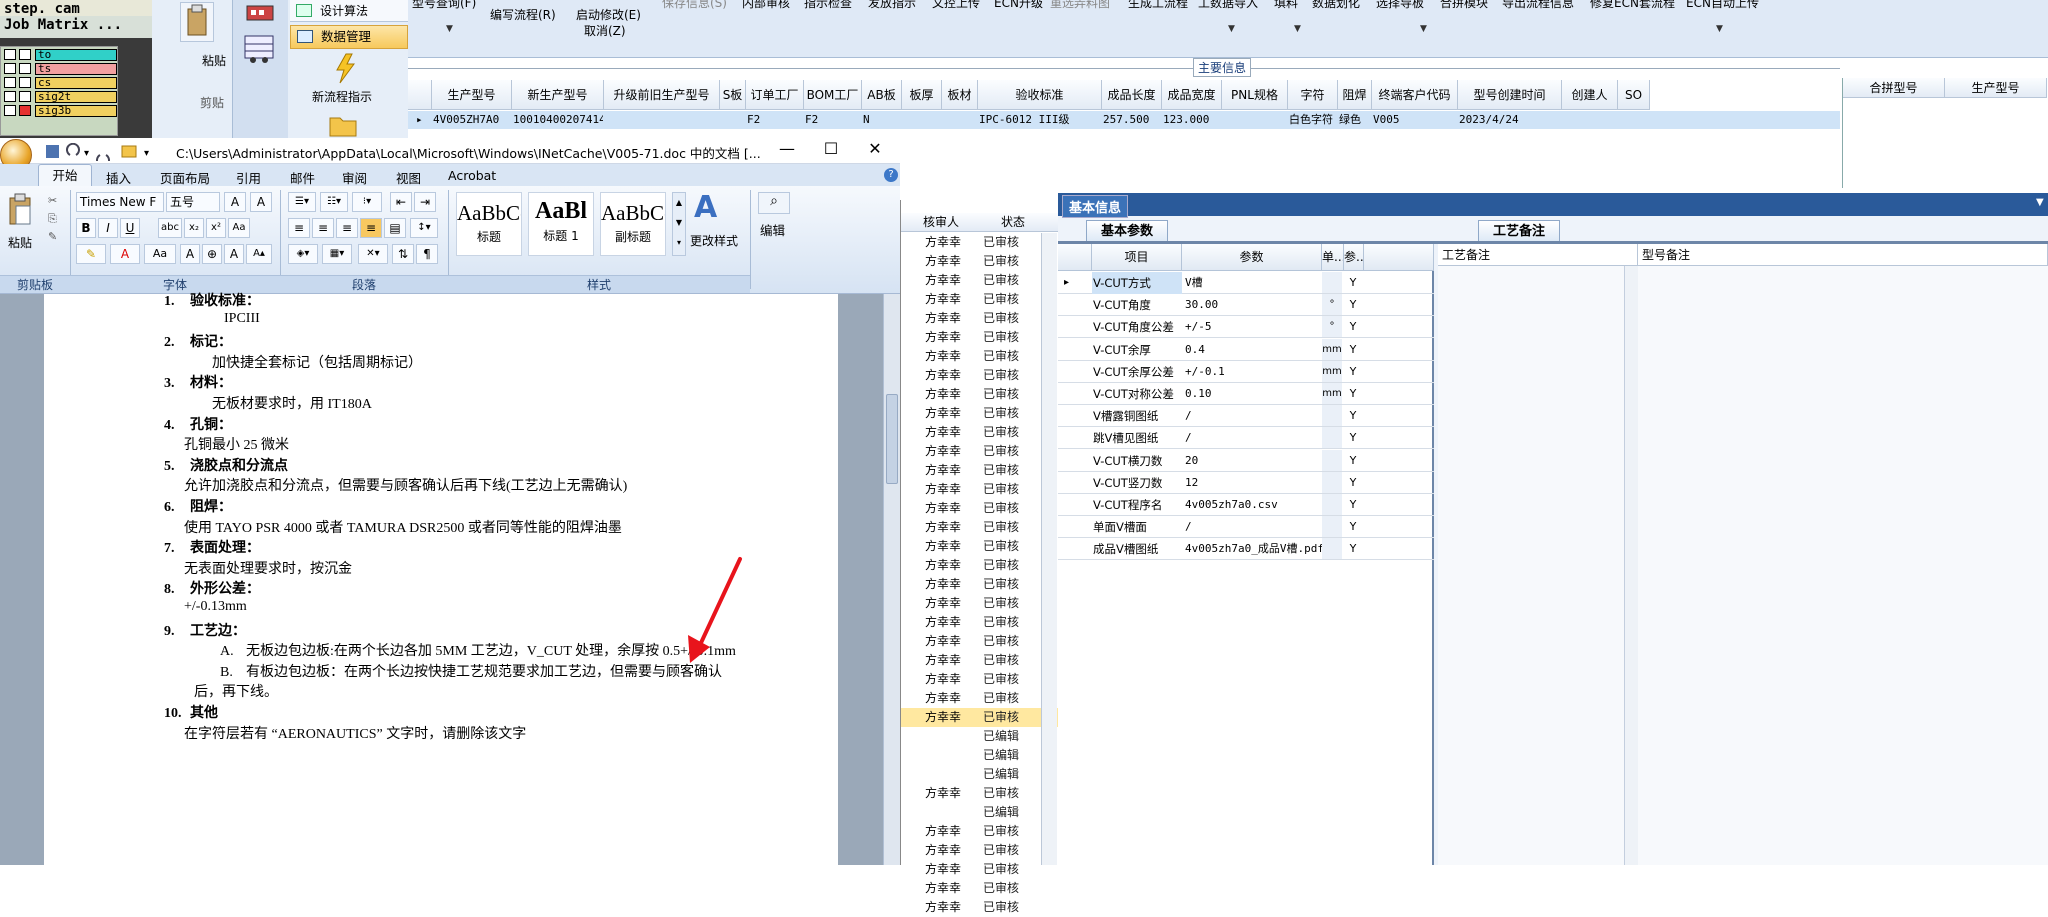 The width and height of the screenshot is (2048, 917). I want to click on toolbar-cancel: 取消(Z), so click(605, 30).